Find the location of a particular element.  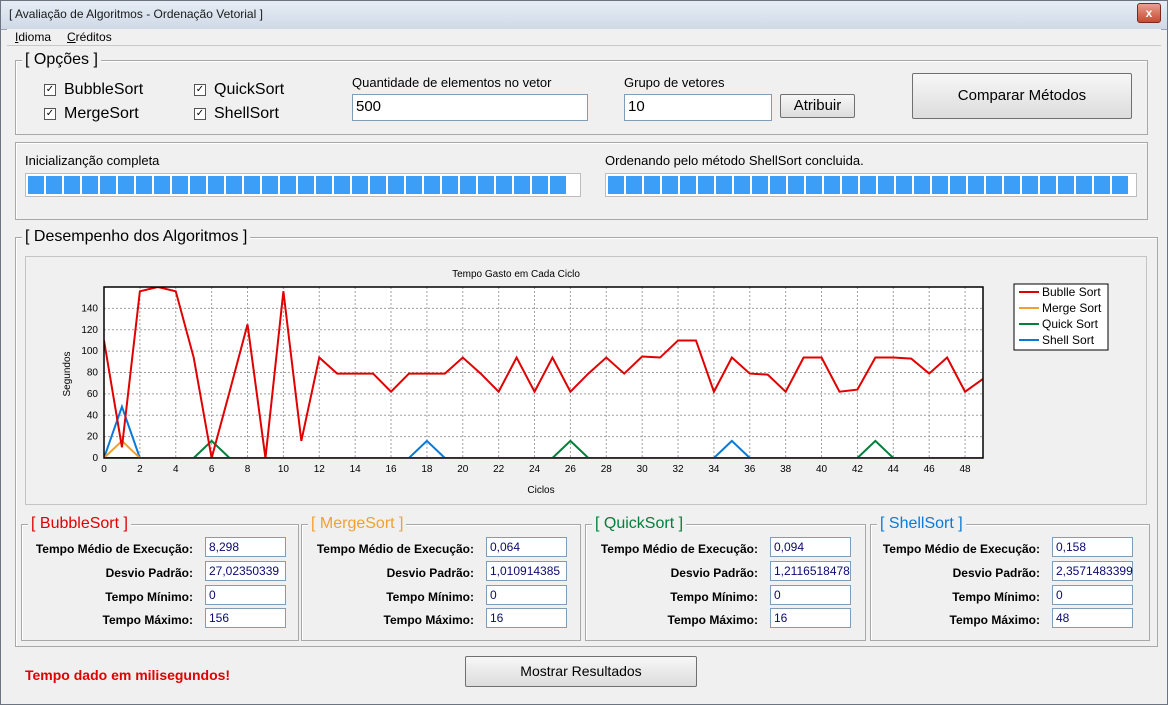

progress-left-label: Inicializanção completa is located at coordinates (92, 160).